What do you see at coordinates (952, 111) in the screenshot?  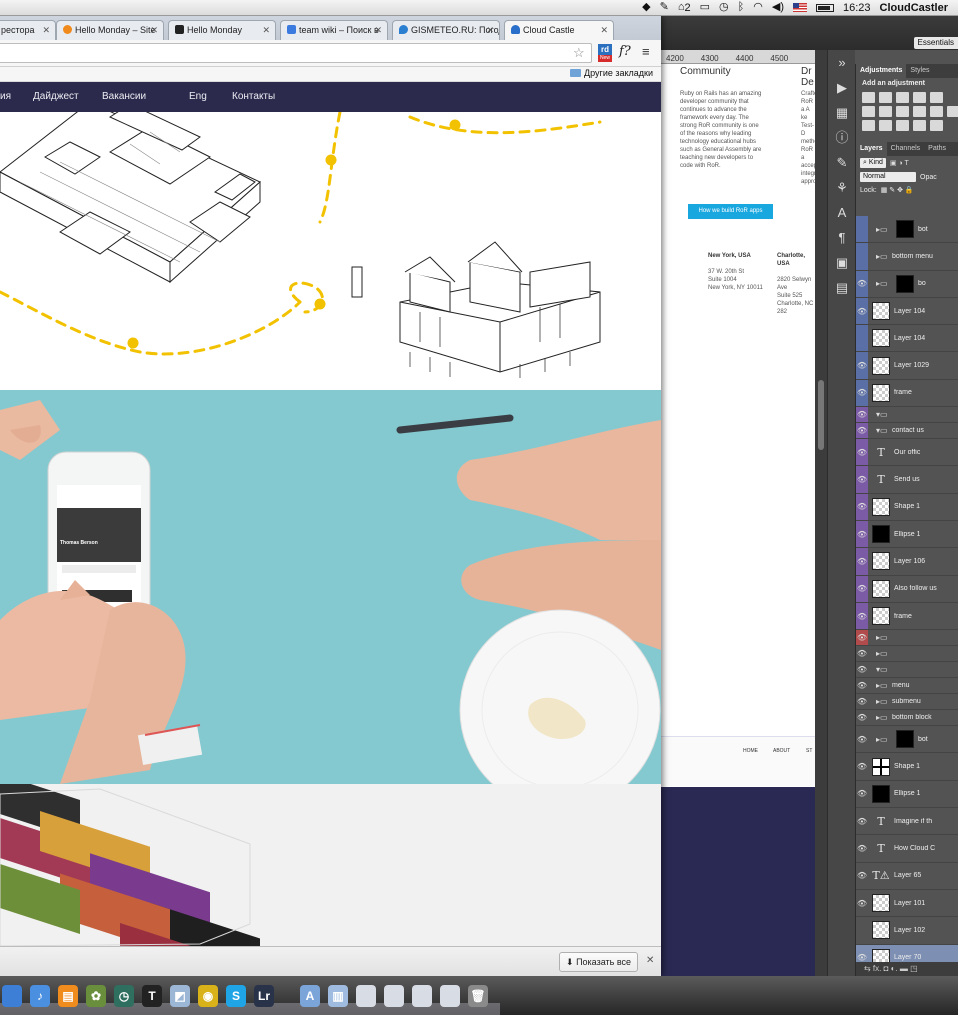 I see `color-lookup-icon` at bounding box center [952, 111].